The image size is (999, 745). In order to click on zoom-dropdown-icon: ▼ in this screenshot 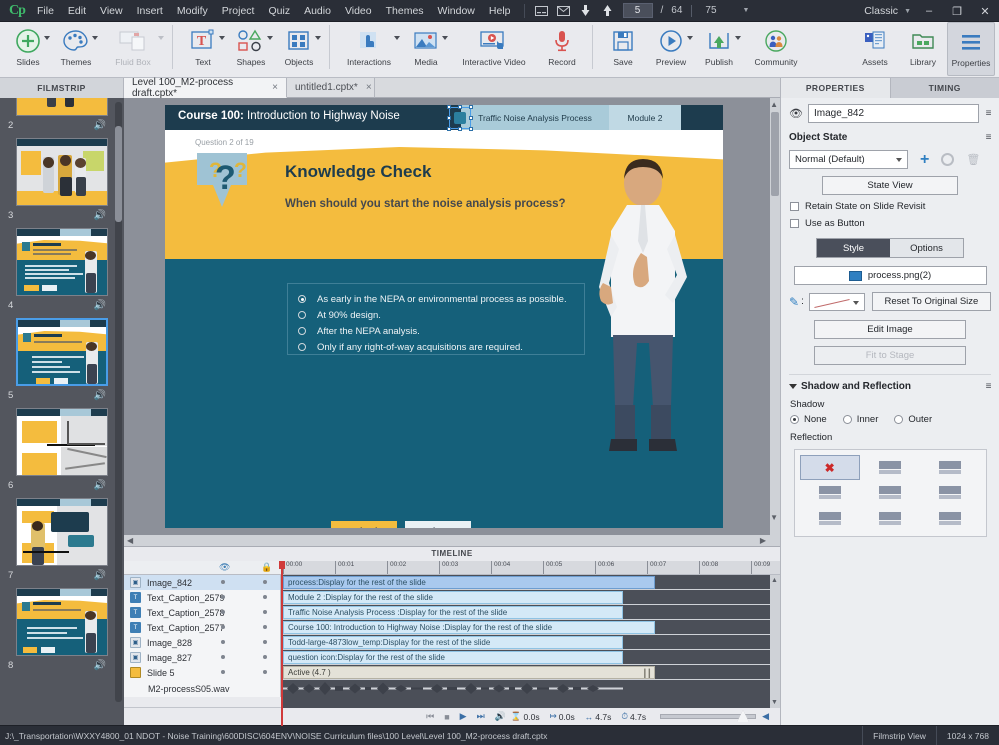, I will do `click(746, 10)`.